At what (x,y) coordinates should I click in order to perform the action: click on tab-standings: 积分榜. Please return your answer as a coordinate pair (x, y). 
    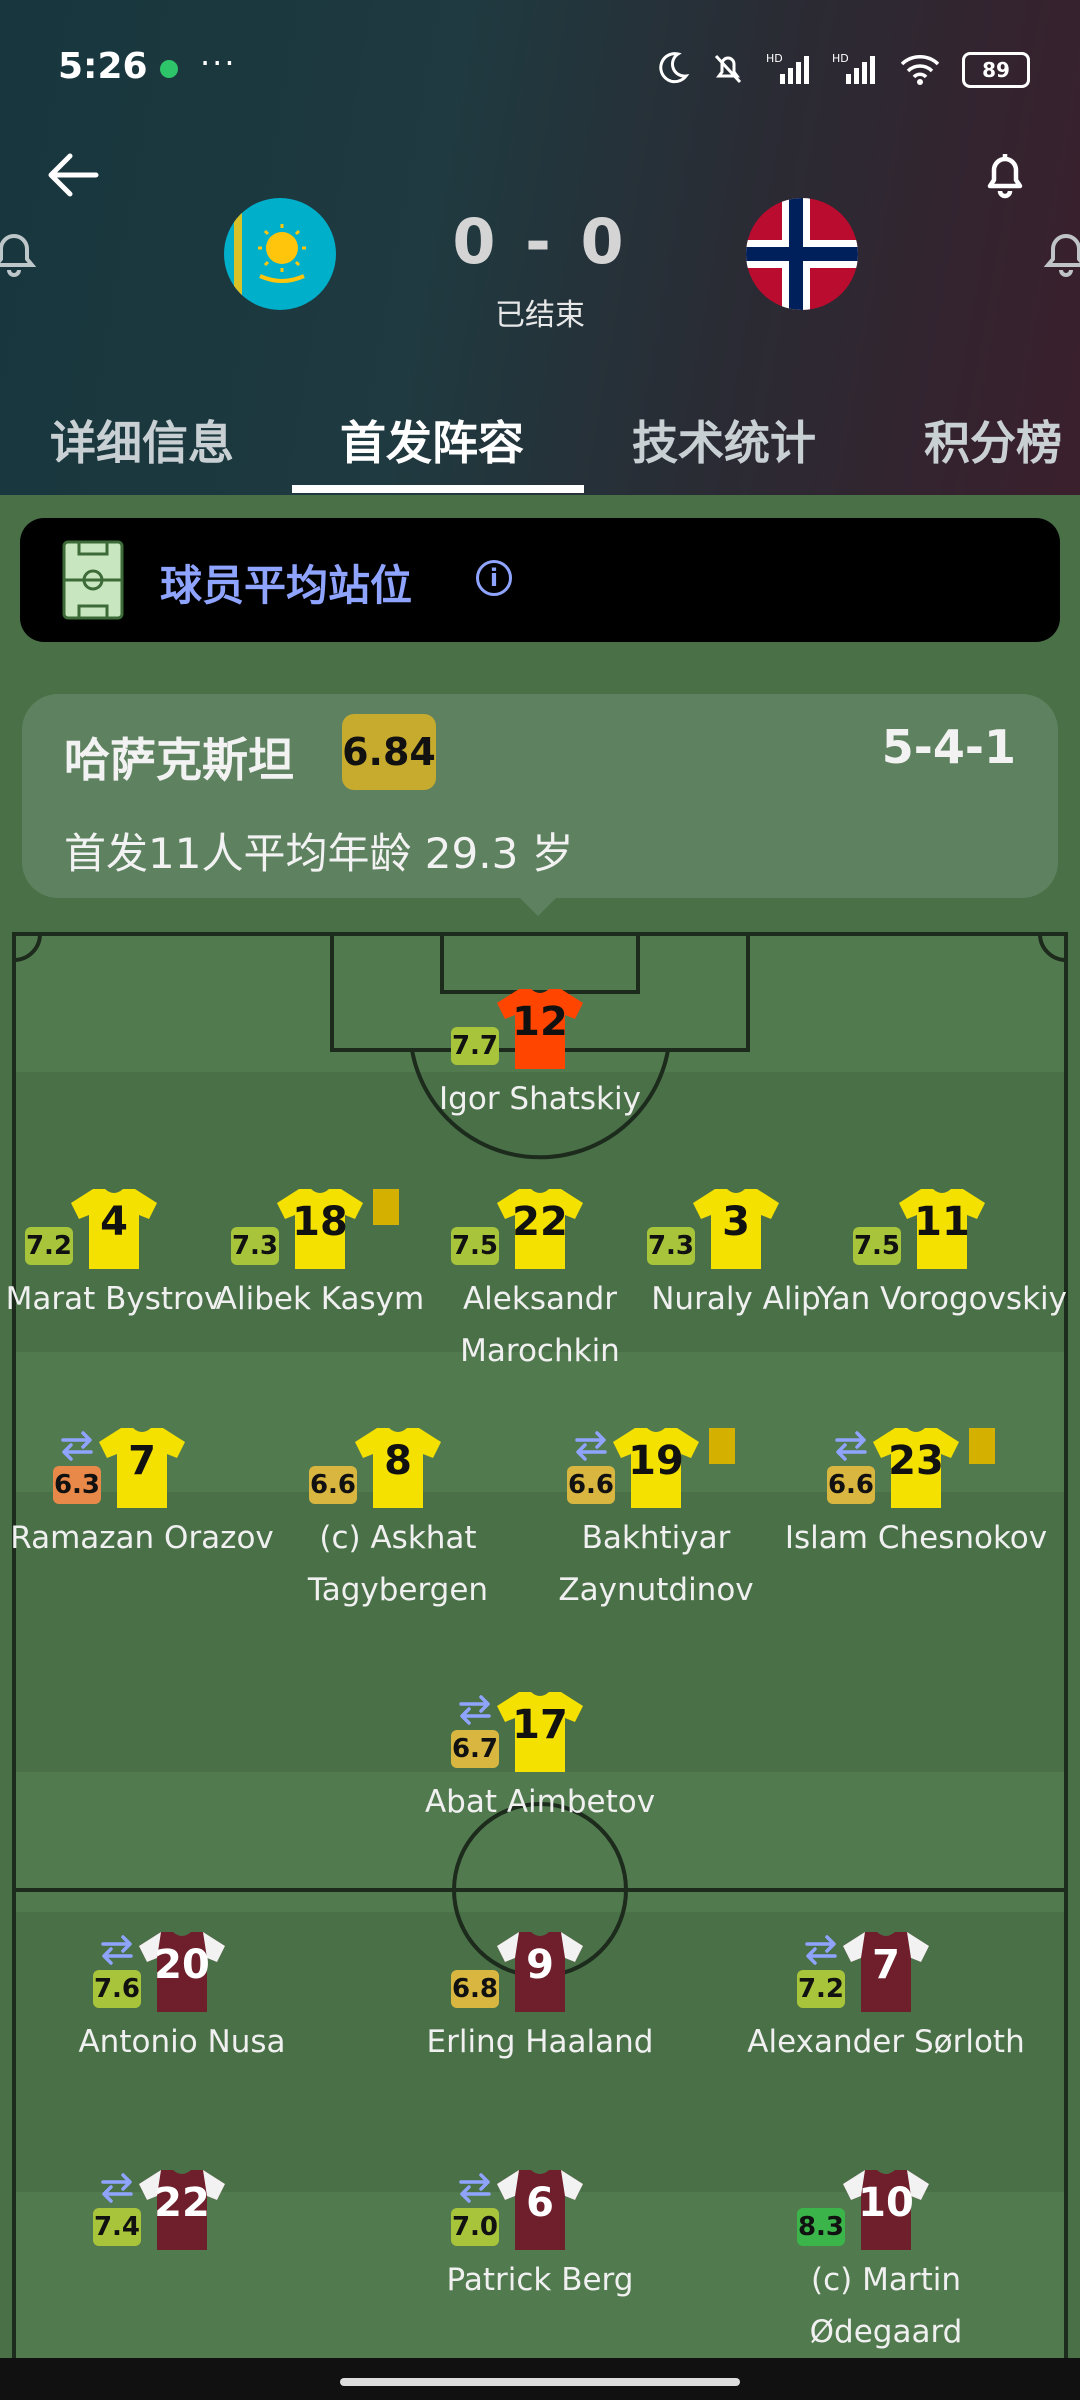
    Looking at the image, I should click on (993, 440).